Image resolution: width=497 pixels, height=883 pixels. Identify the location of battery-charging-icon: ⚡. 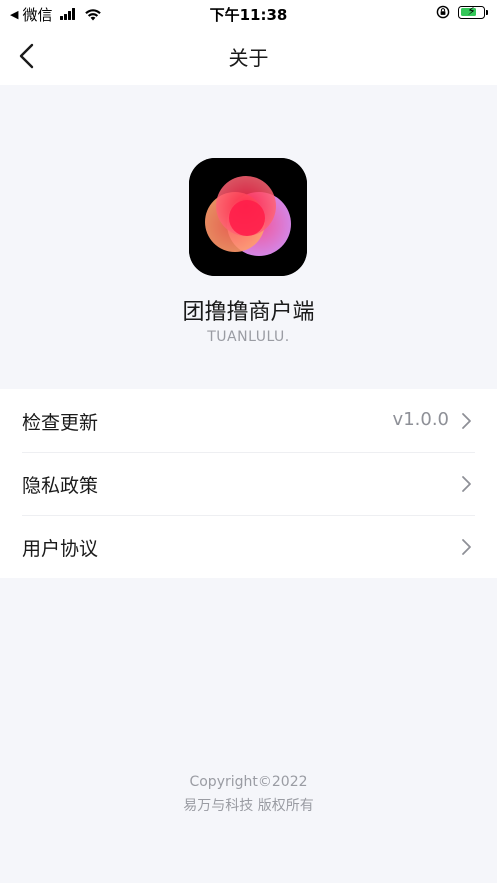
(473, 11).